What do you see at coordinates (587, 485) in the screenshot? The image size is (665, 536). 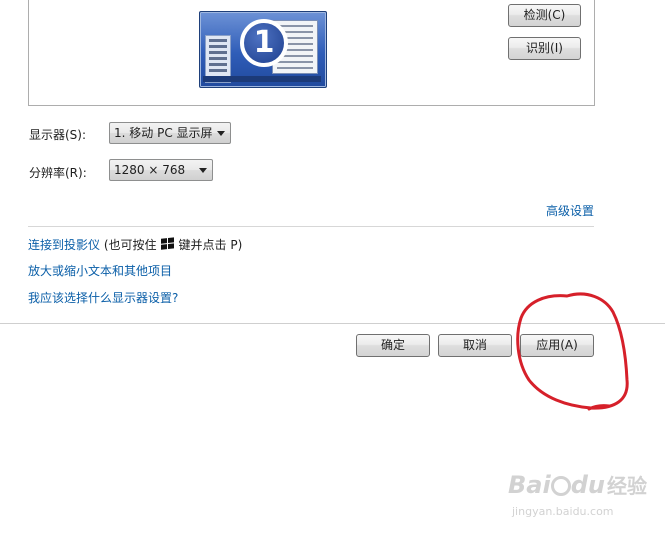 I see `watermark-brand-tail: du` at bounding box center [587, 485].